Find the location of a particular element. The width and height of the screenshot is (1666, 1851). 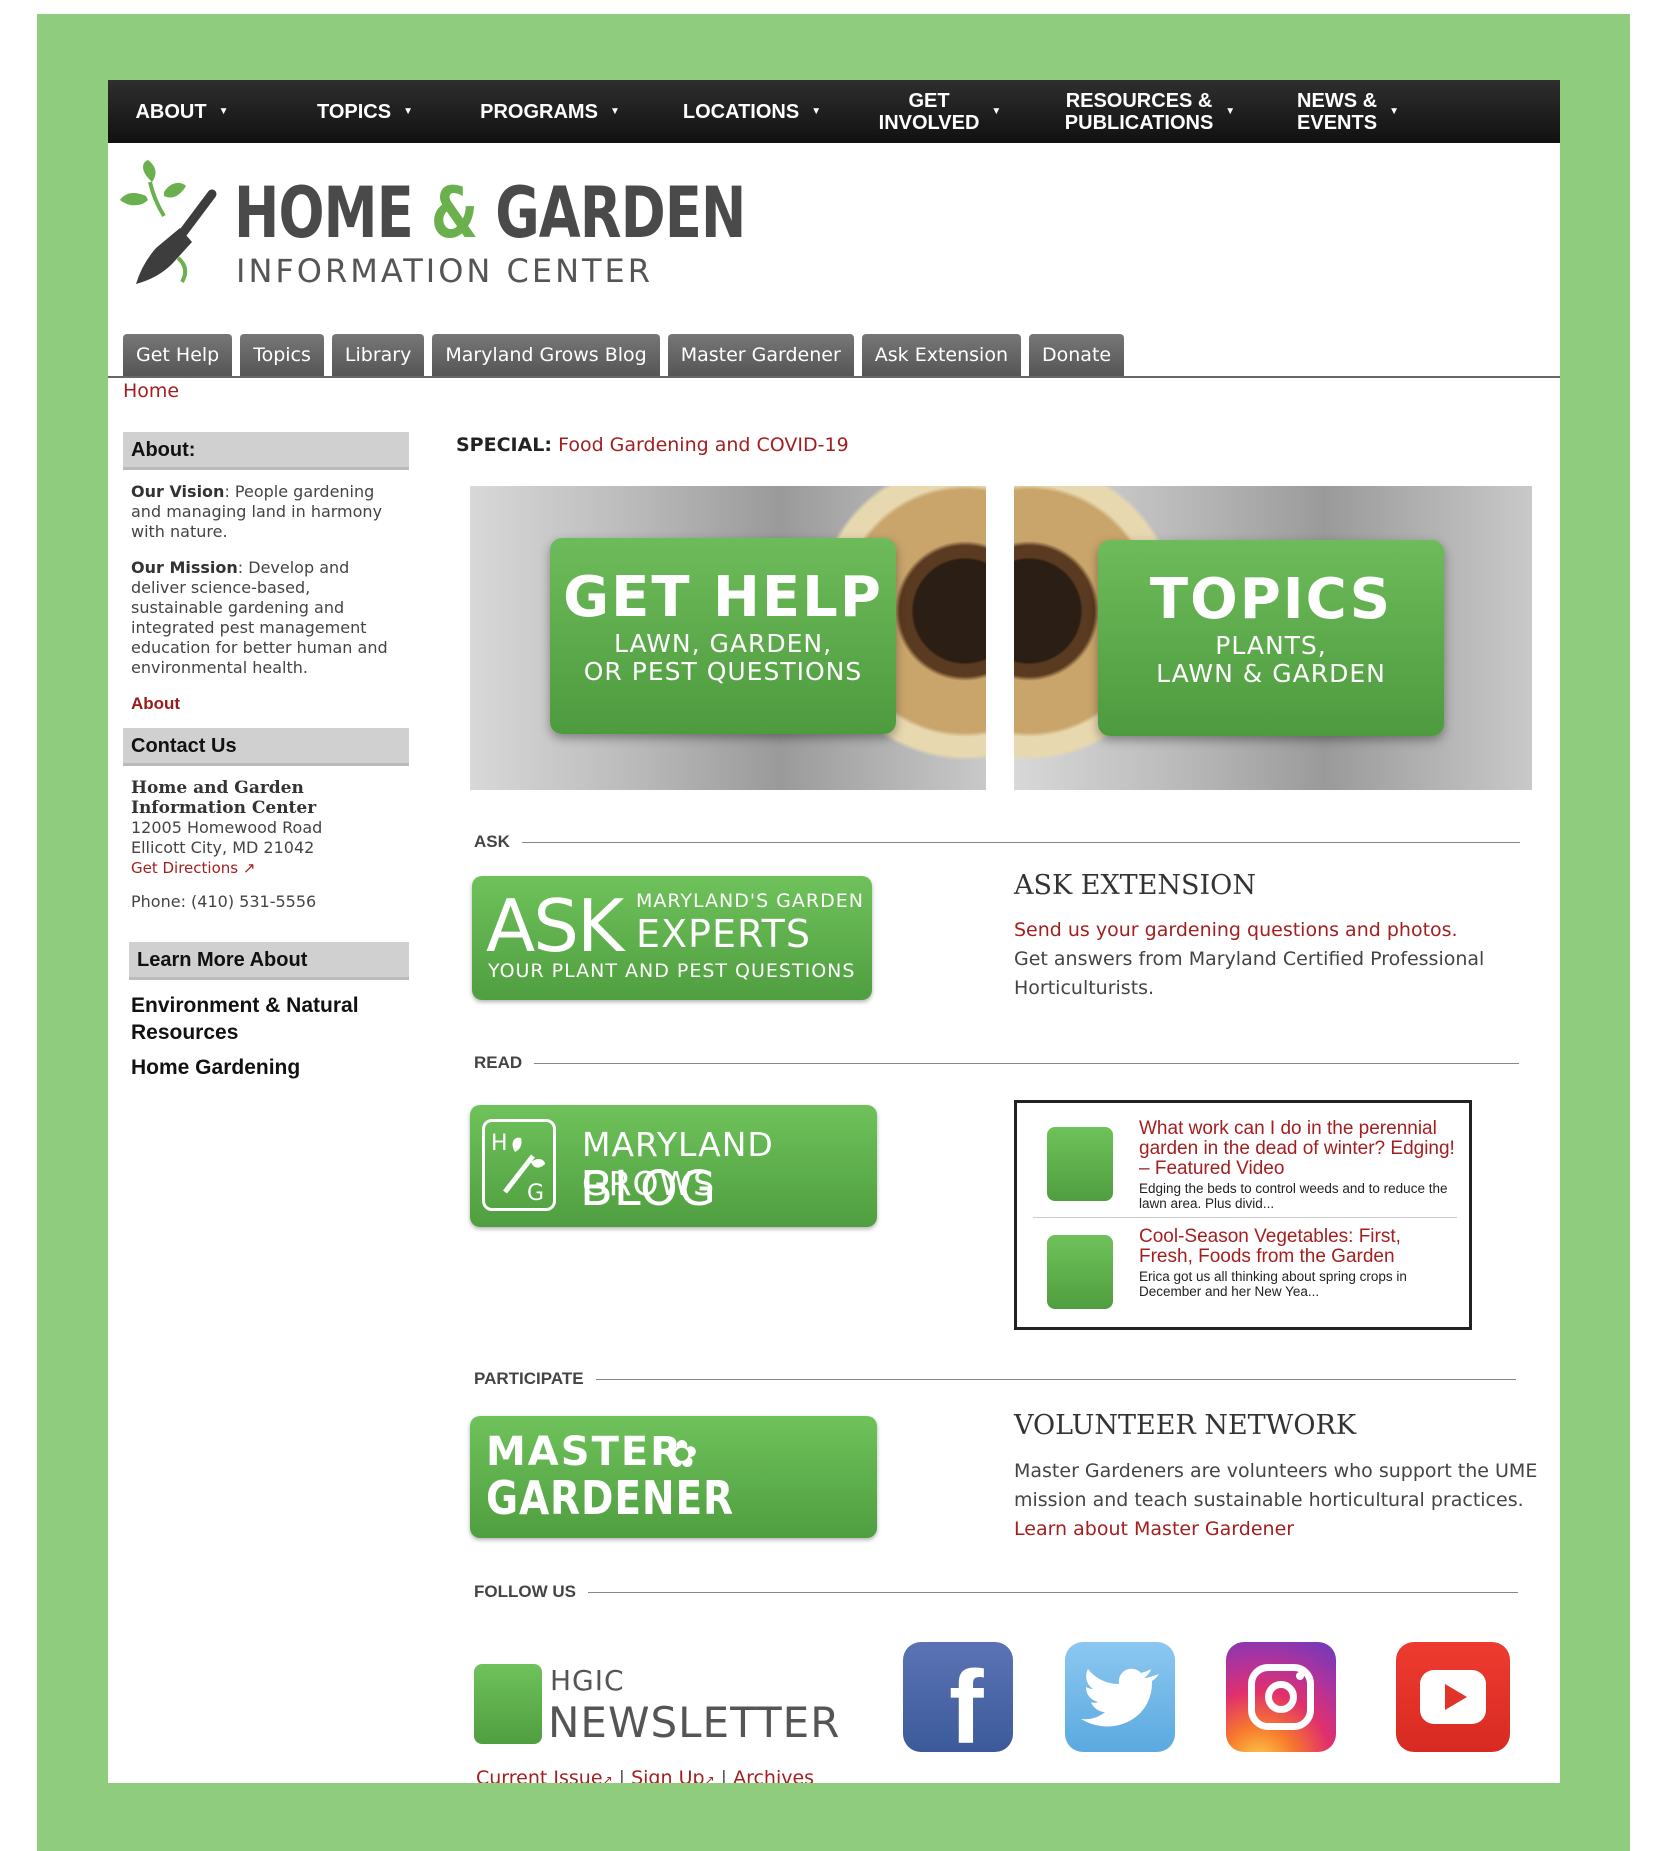

tab-ask-extension: Ask Extension is located at coordinates (941, 355).